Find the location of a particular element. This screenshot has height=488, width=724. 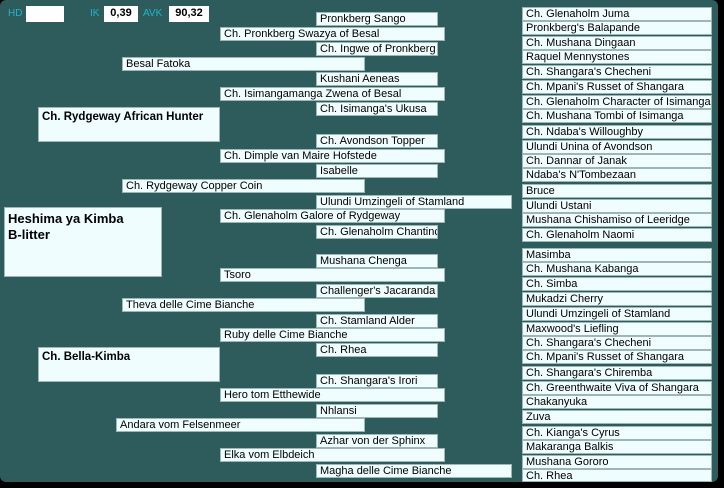

gen5-ancestor: Makaranga Balkis is located at coordinates (617, 447).